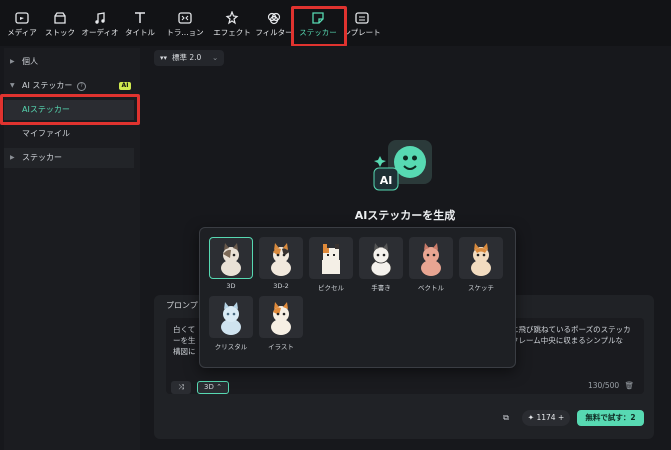 The width and height of the screenshot is (671, 450). I want to click on effect-icon, so click(232, 18).